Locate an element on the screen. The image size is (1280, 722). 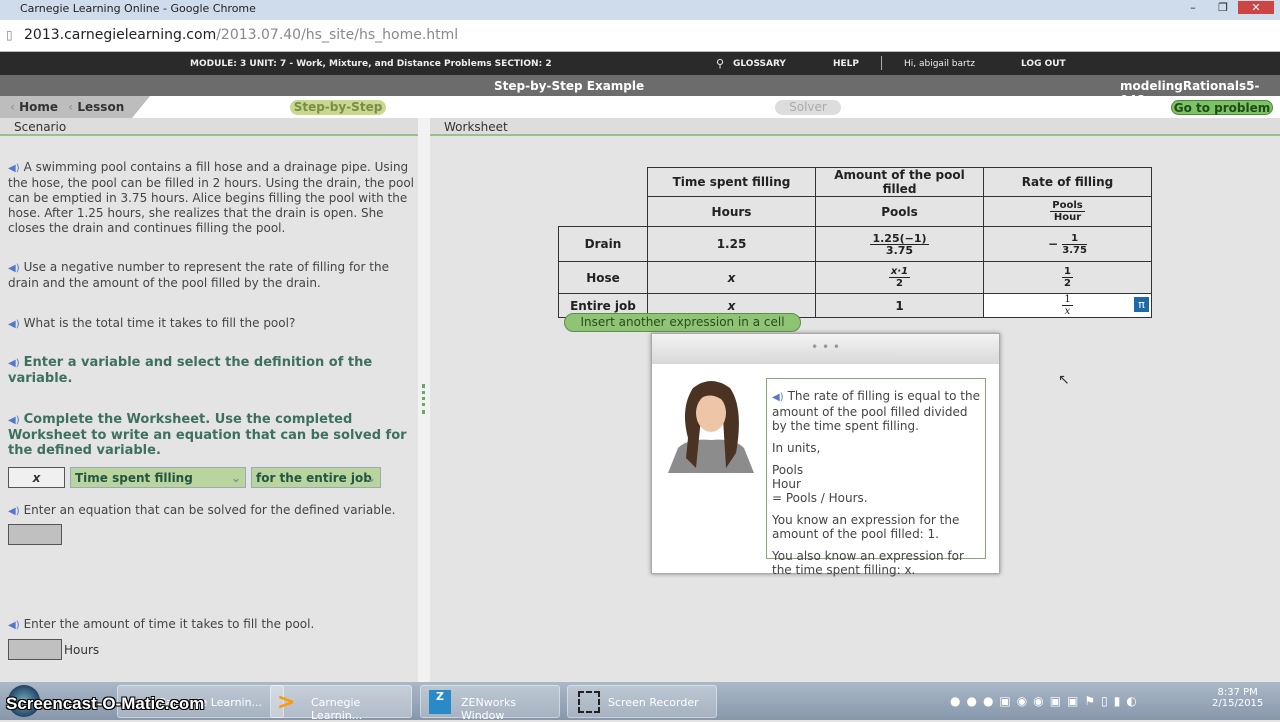
clock: 8:37 PM 2/15/2015 is located at coordinates (1237, 698).